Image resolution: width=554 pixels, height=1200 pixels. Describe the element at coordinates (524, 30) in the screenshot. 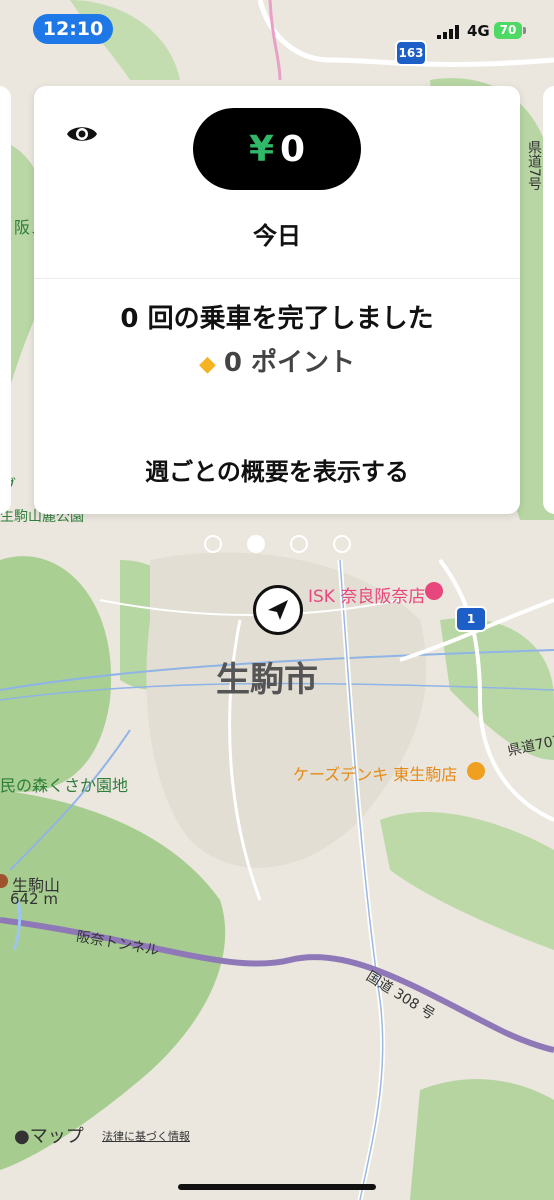

I see `battery-tip` at that location.